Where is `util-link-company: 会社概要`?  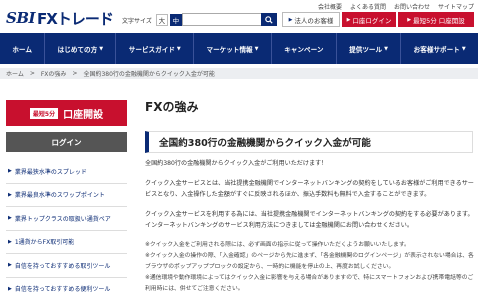
util-link-company: 会社概要 is located at coordinates (330, 6).